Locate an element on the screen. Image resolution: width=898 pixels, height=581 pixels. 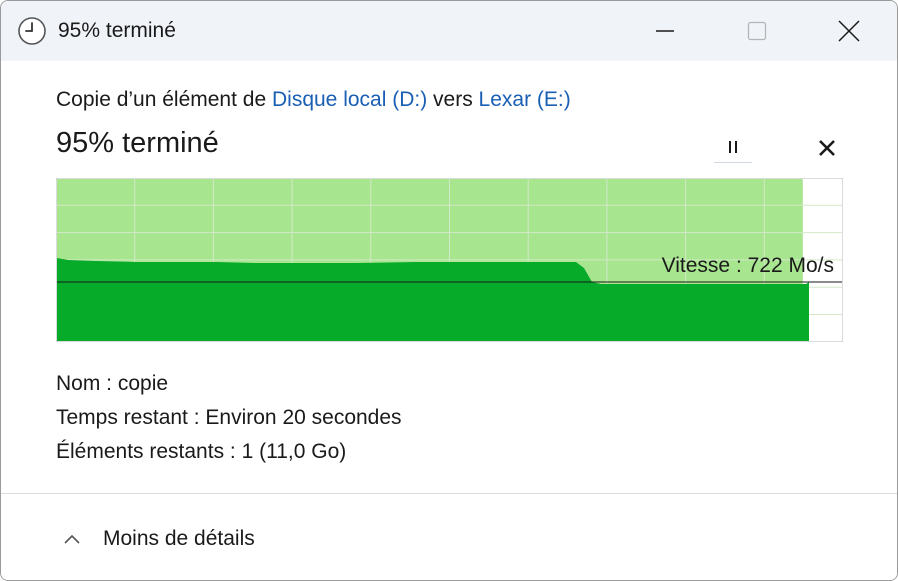
cancel-icon is located at coordinates (827, 148).